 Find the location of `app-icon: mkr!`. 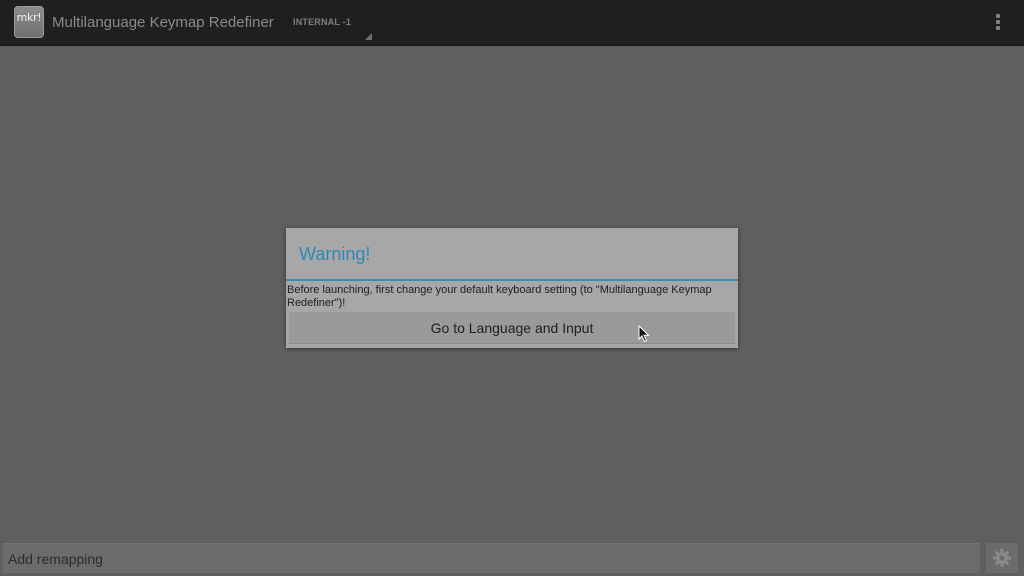

app-icon: mkr! is located at coordinates (29, 22).